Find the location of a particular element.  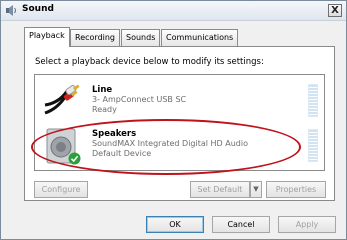

title-bar: Sound X is located at coordinates (173, 11).